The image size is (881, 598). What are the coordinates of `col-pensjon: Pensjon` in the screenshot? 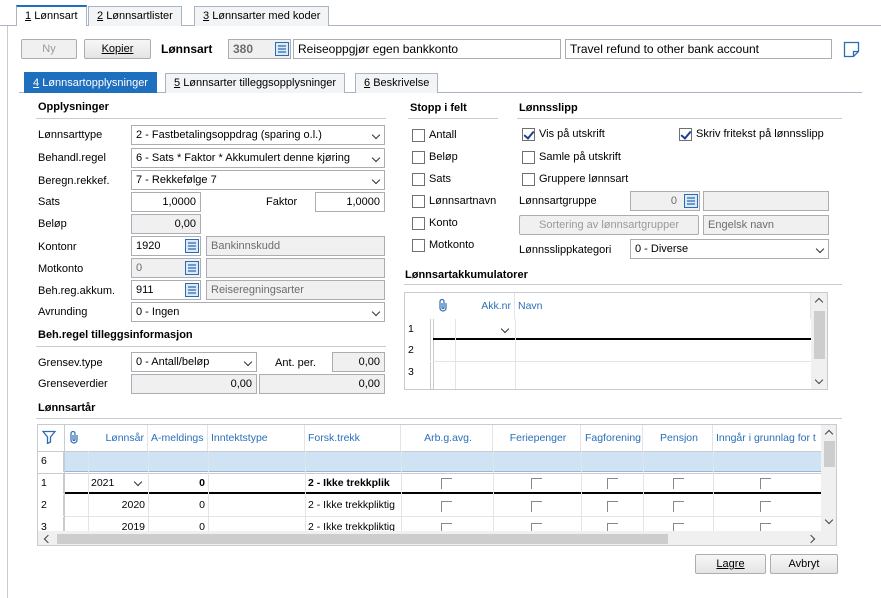 It's located at (678, 438).